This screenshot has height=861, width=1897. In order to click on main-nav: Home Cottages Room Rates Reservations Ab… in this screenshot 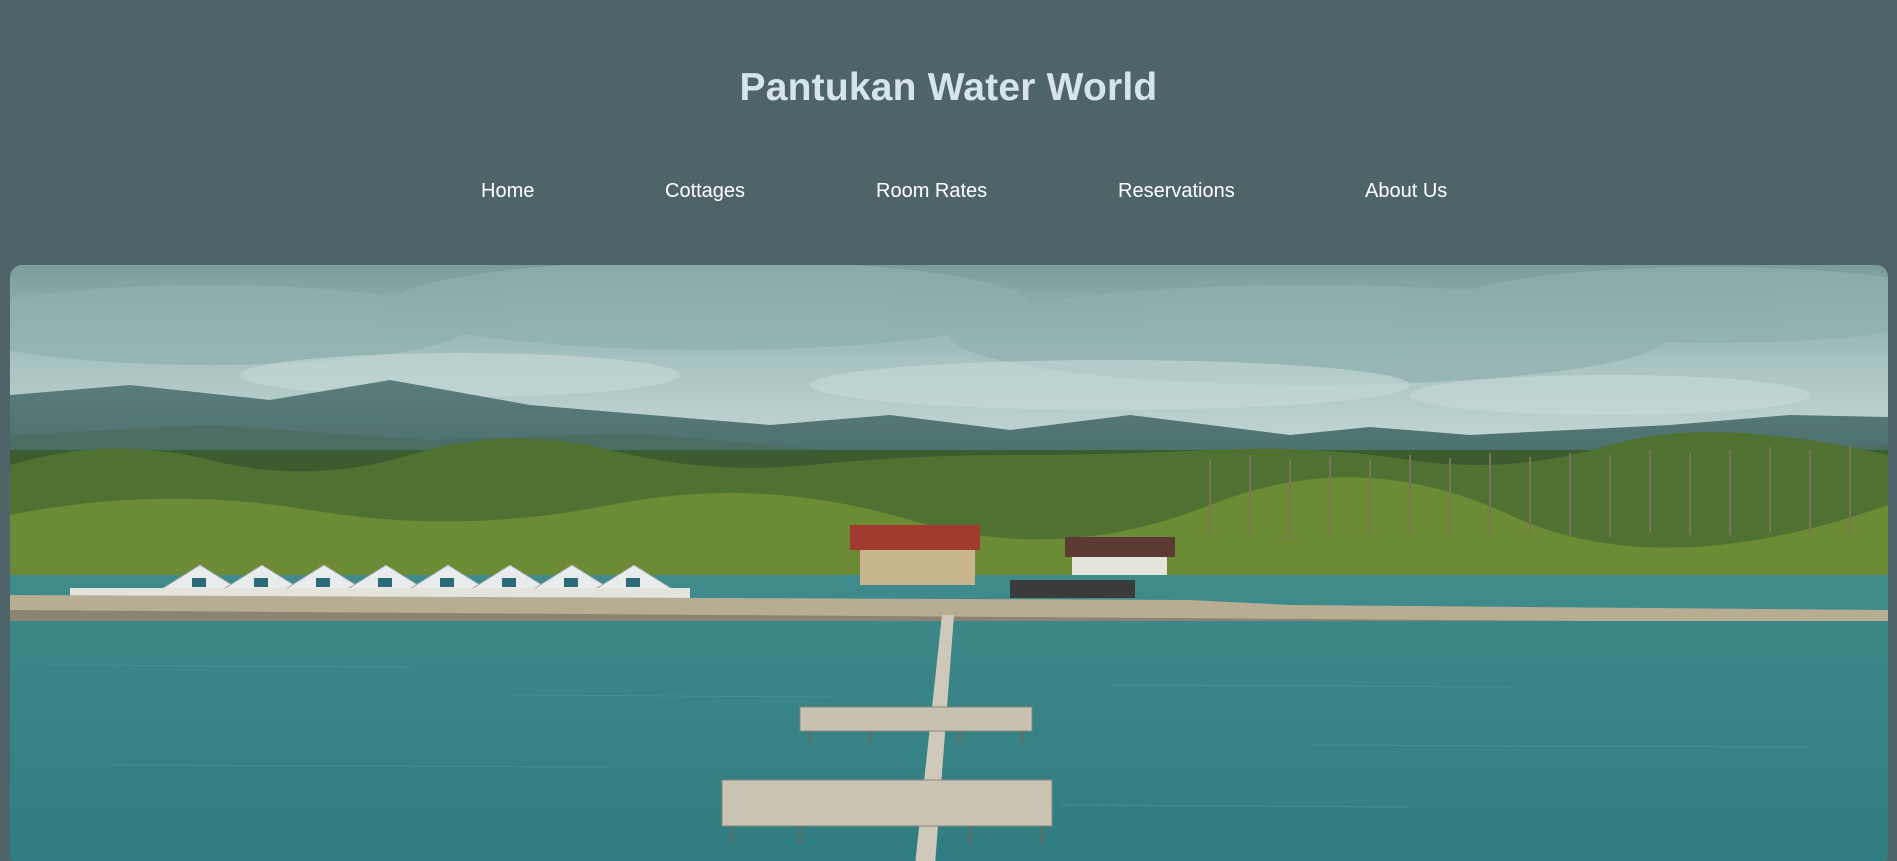, I will do `click(948, 192)`.